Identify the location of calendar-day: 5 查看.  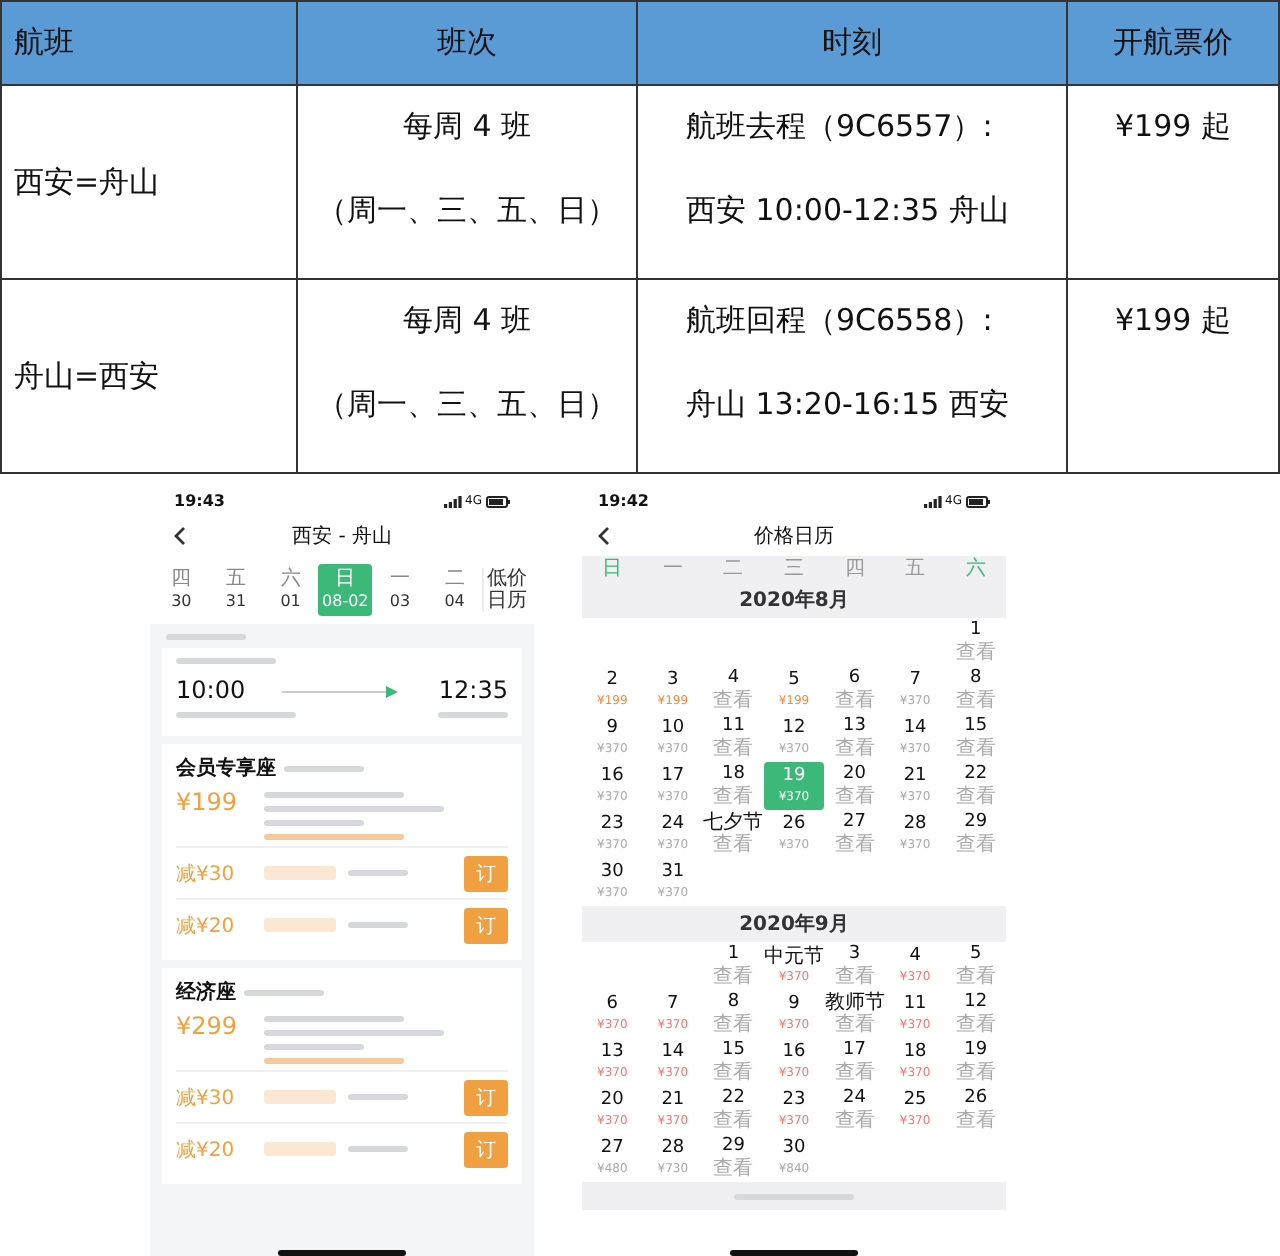
(975, 966).